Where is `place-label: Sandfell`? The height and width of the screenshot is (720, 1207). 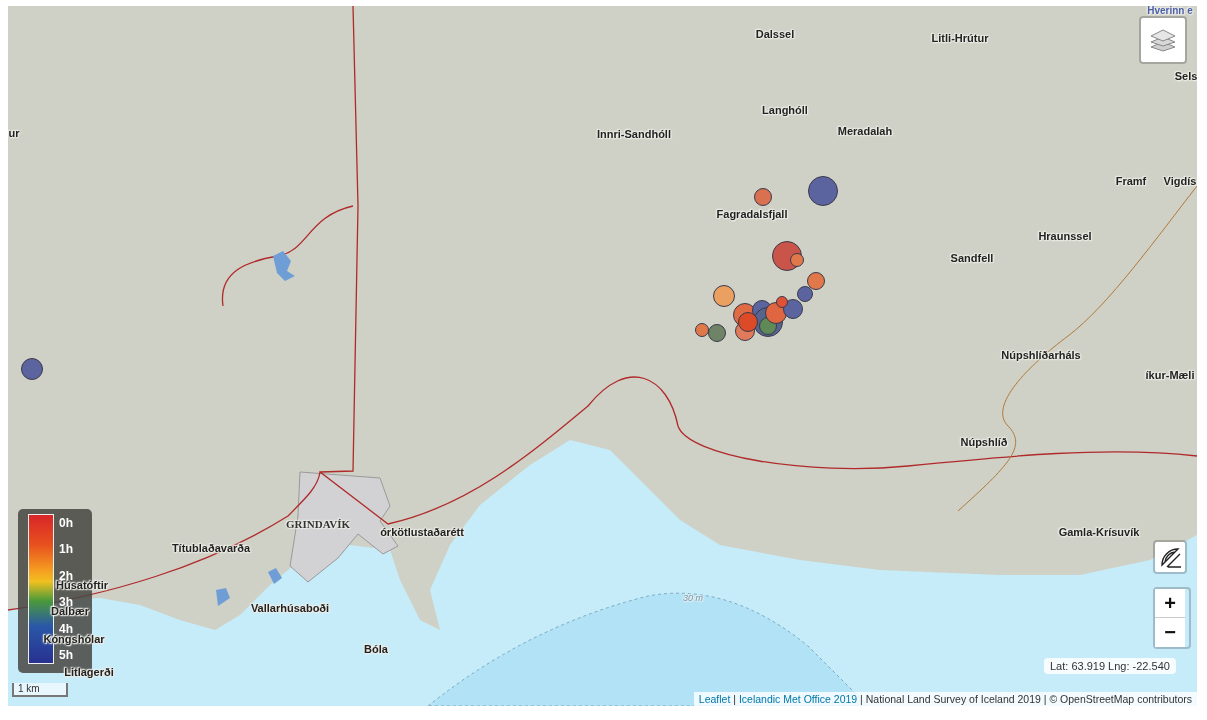 place-label: Sandfell is located at coordinates (972, 258).